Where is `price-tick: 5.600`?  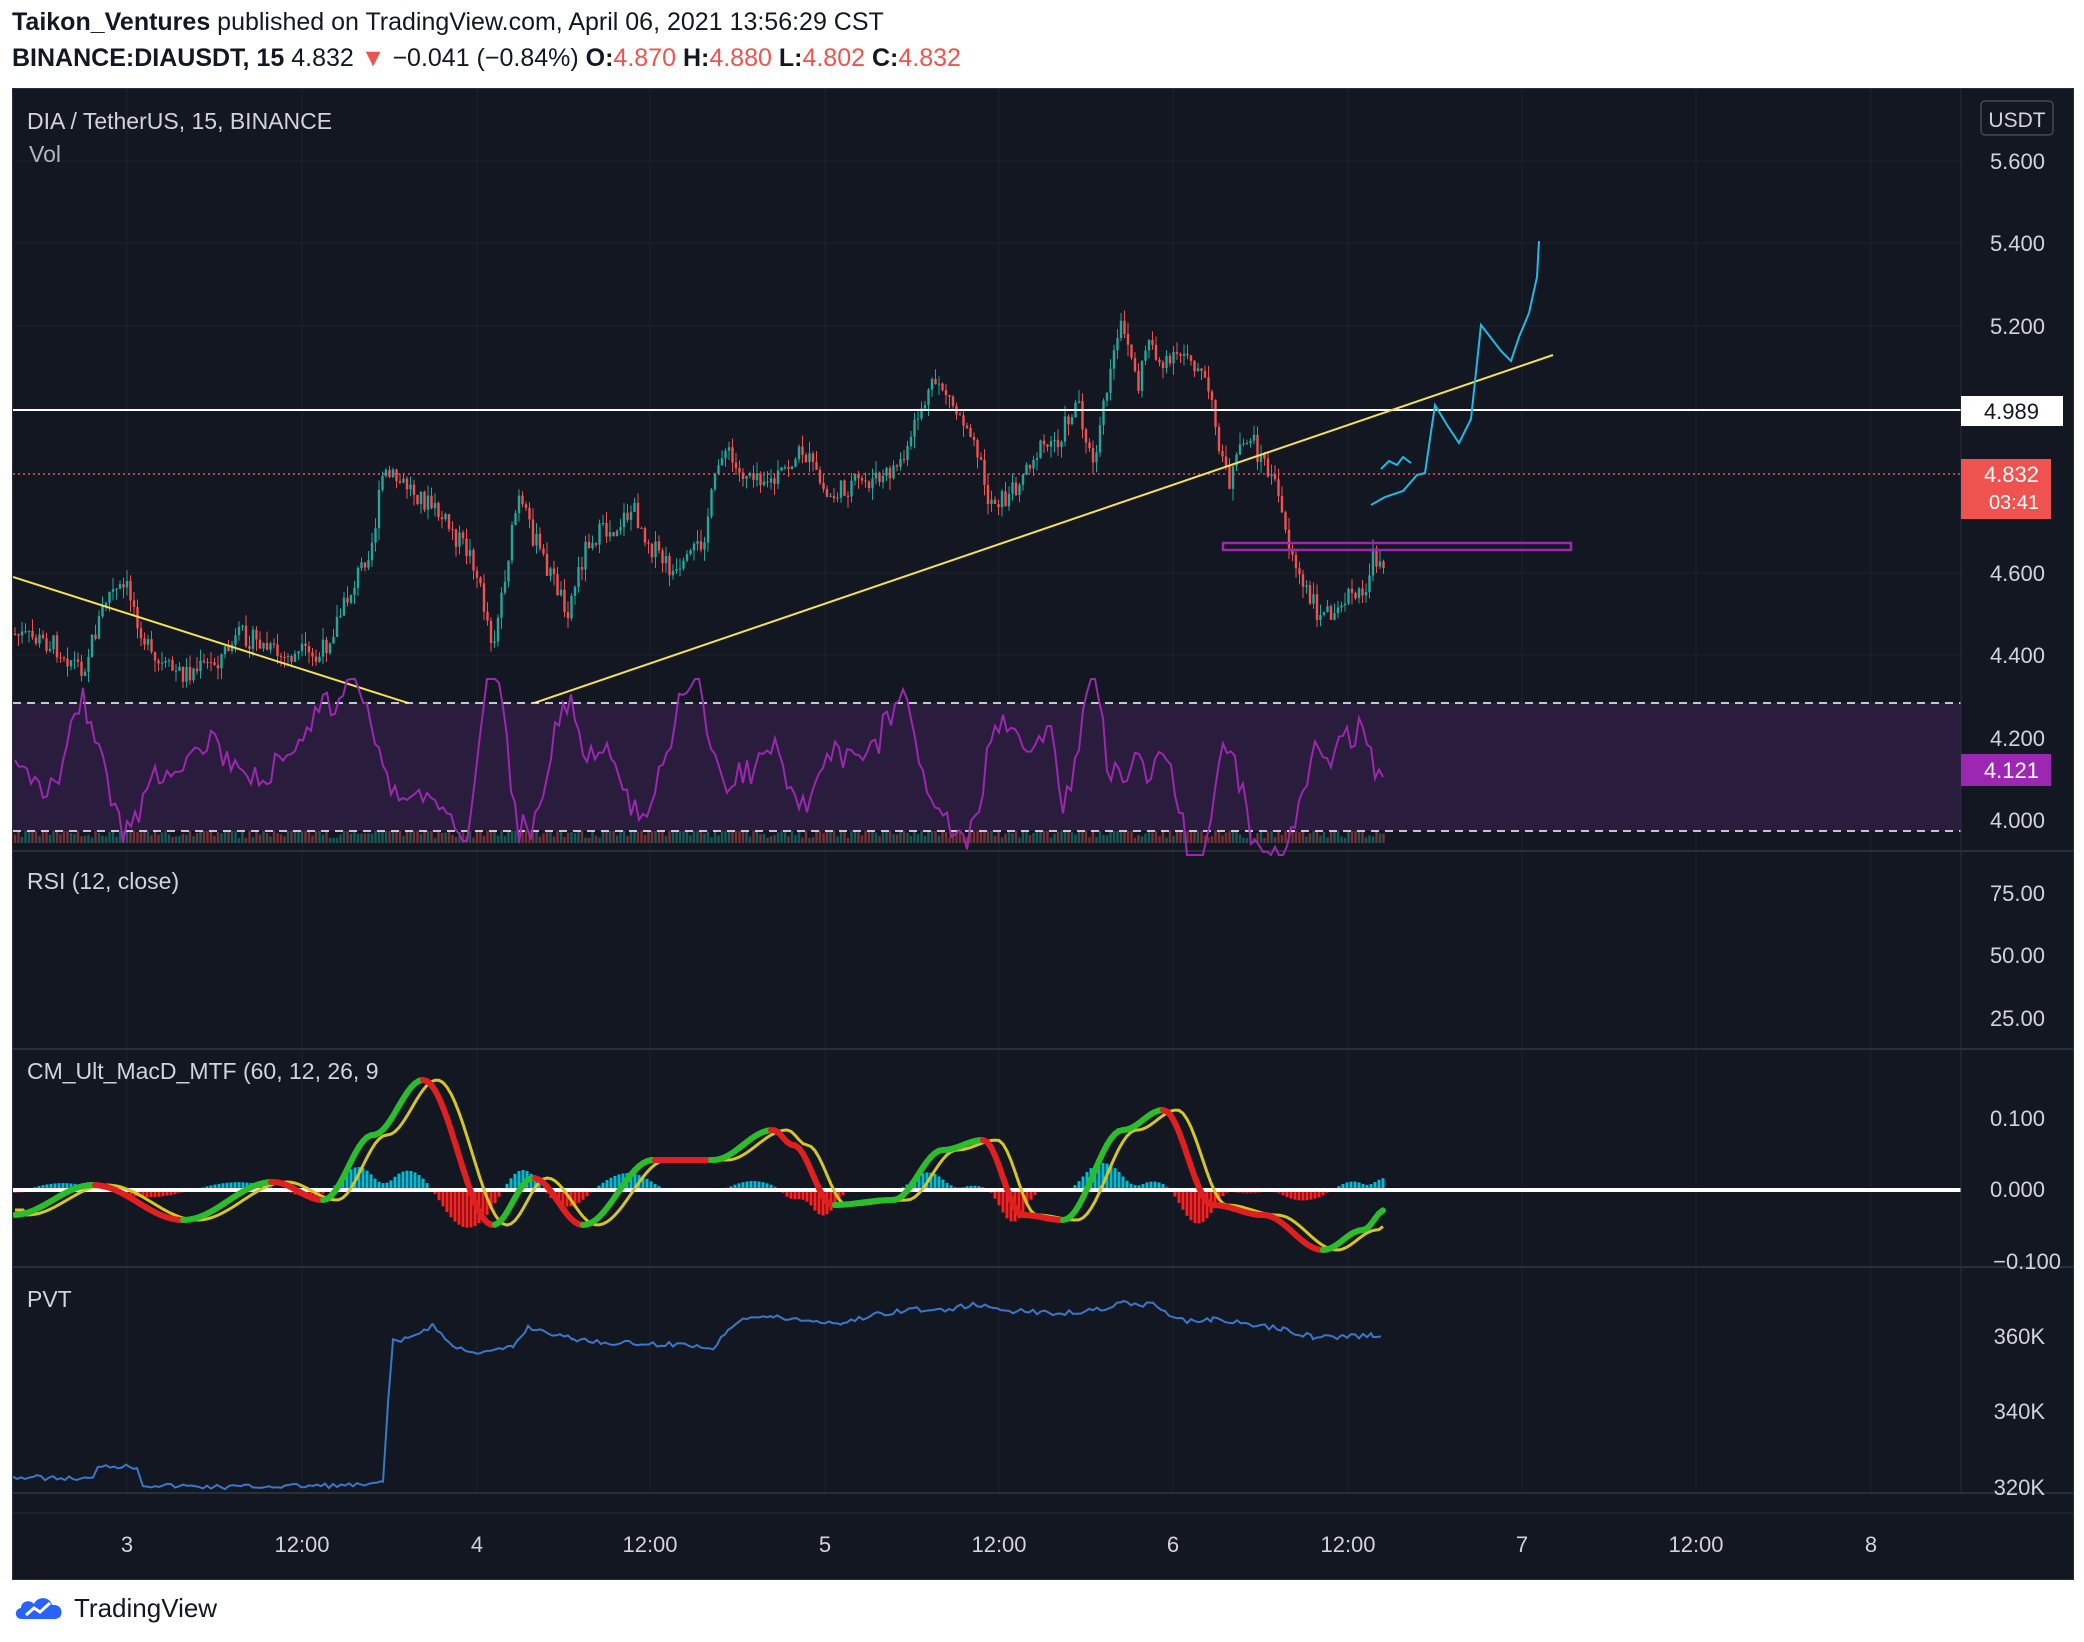
price-tick: 5.600 is located at coordinates (2017, 161).